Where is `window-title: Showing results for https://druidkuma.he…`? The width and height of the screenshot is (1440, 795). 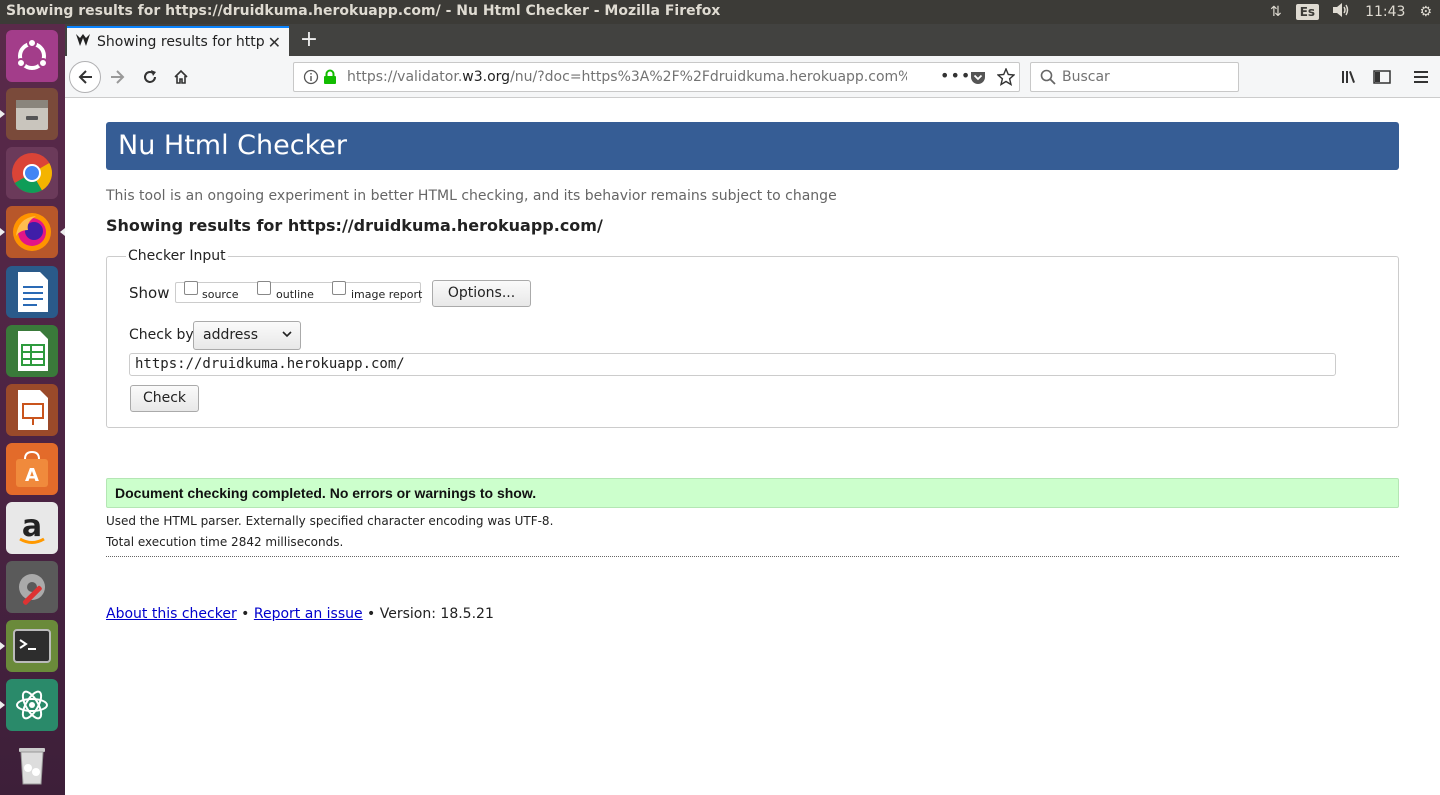 window-title: Showing results for https://druidkuma.he… is located at coordinates (363, 11).